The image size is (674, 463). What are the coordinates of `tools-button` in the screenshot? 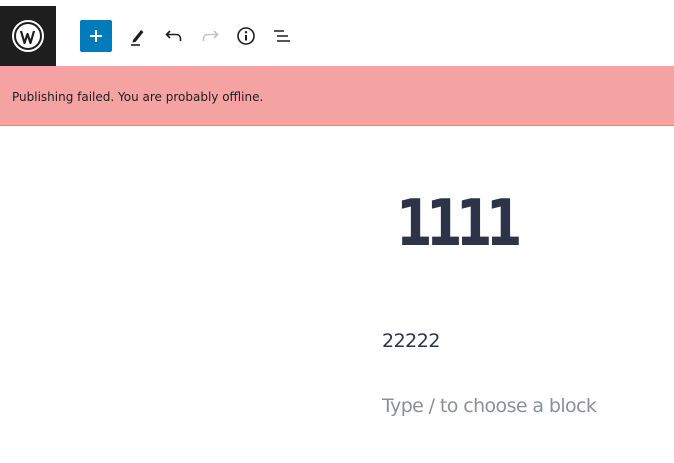 It's located at (138, 36).